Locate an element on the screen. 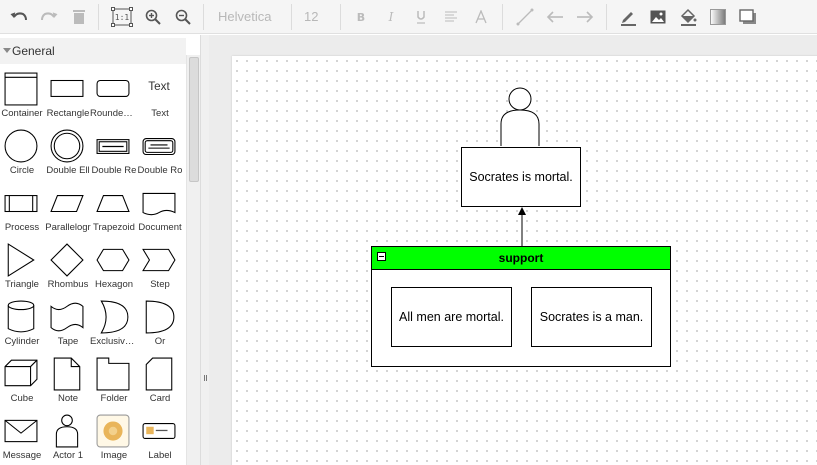 Image resolution: width=817 pixels, height=465 pixels. zoom-out-button is located at coordinates (183, 17).